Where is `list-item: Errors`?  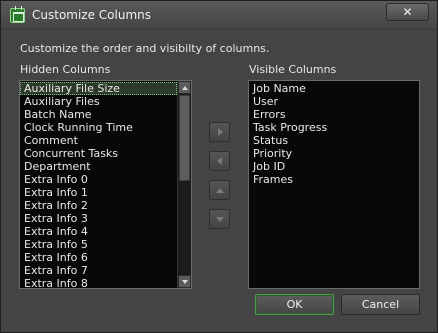
list-item: Errors is located at coordinates (334, 114).